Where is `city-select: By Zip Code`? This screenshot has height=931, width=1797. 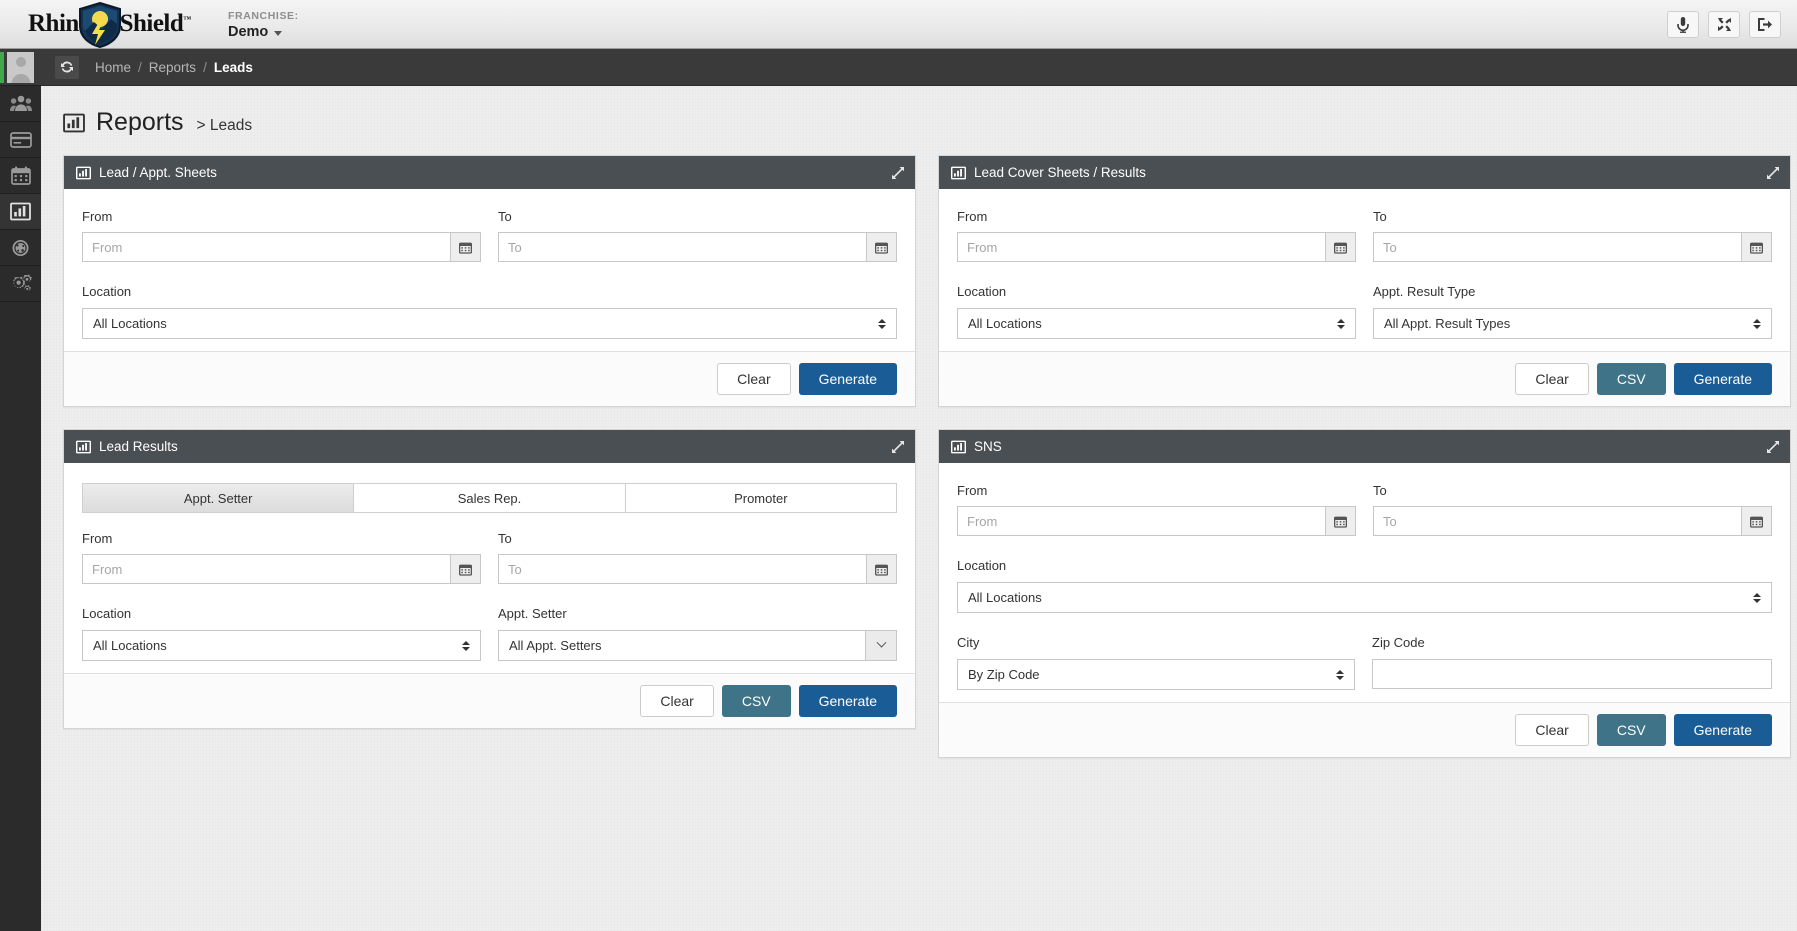 city-select: By Zip Code is located at coordinates (1156, 674).